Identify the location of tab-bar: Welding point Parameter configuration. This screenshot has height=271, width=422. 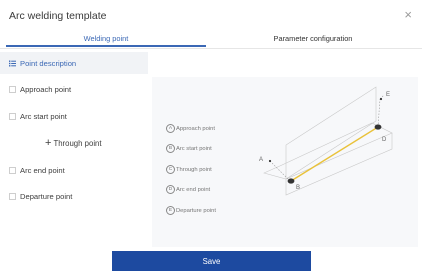
(211, 40).